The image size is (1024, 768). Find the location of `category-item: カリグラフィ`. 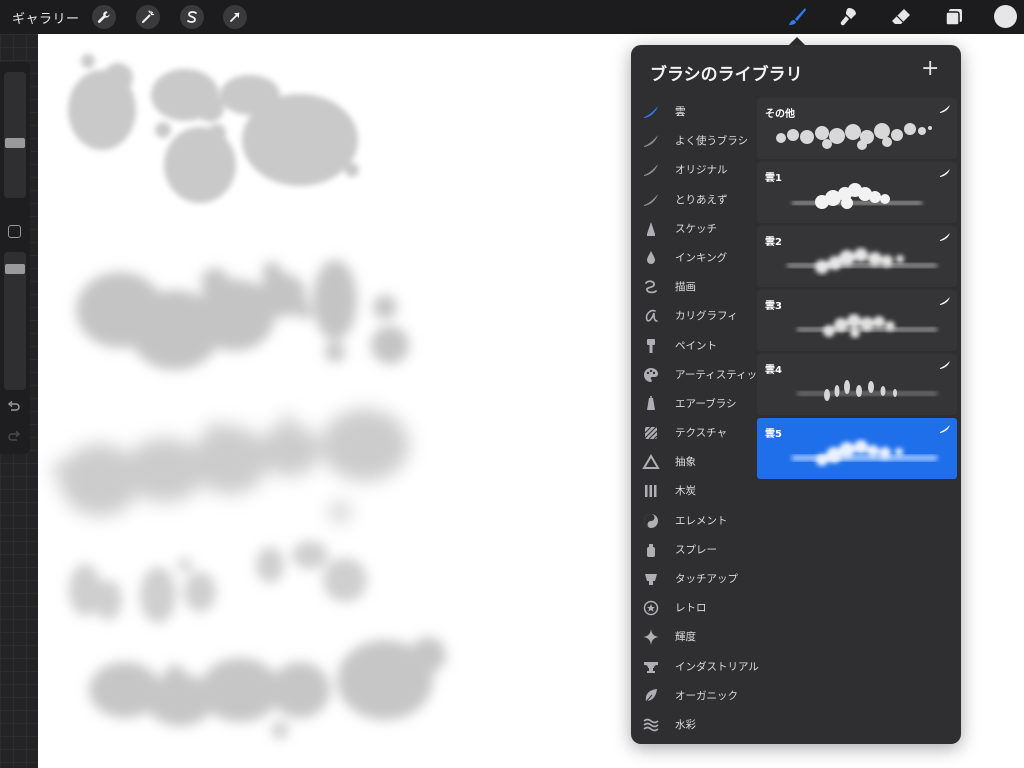

category-item: カリグラフィ is located at coordinates (693, 315).